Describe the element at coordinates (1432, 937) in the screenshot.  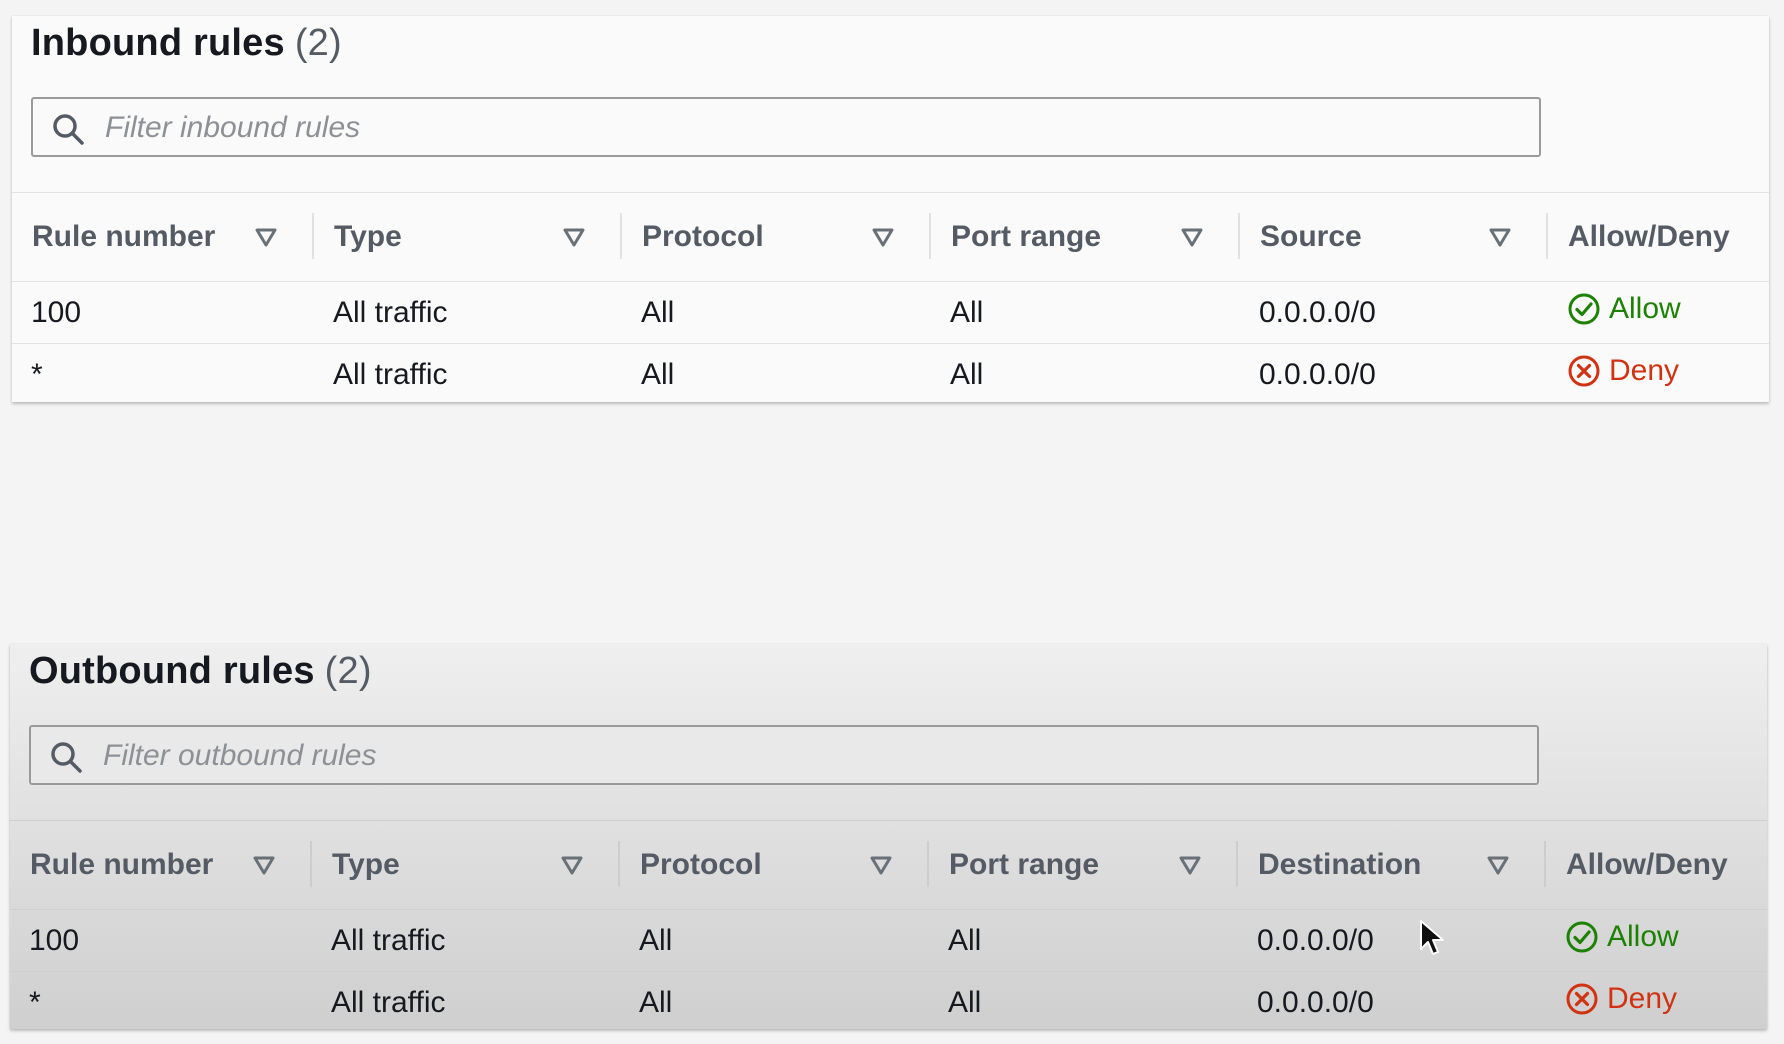
I see `mouse-pointer-icon` at that location.